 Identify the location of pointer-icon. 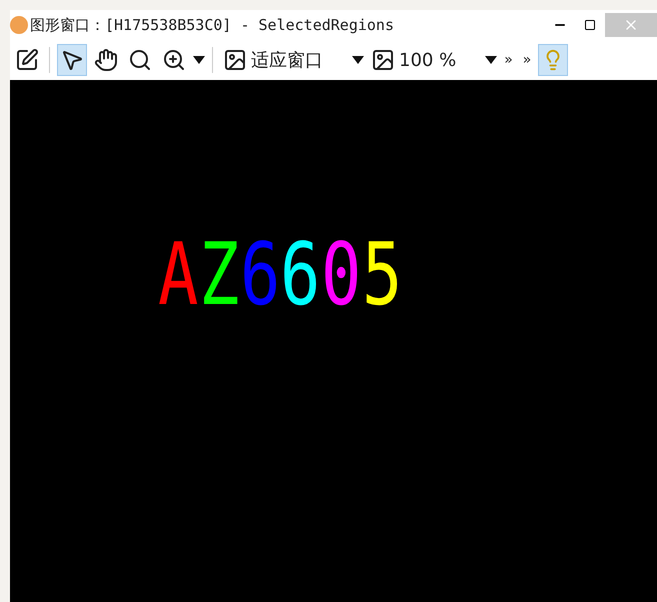
(72, 60).